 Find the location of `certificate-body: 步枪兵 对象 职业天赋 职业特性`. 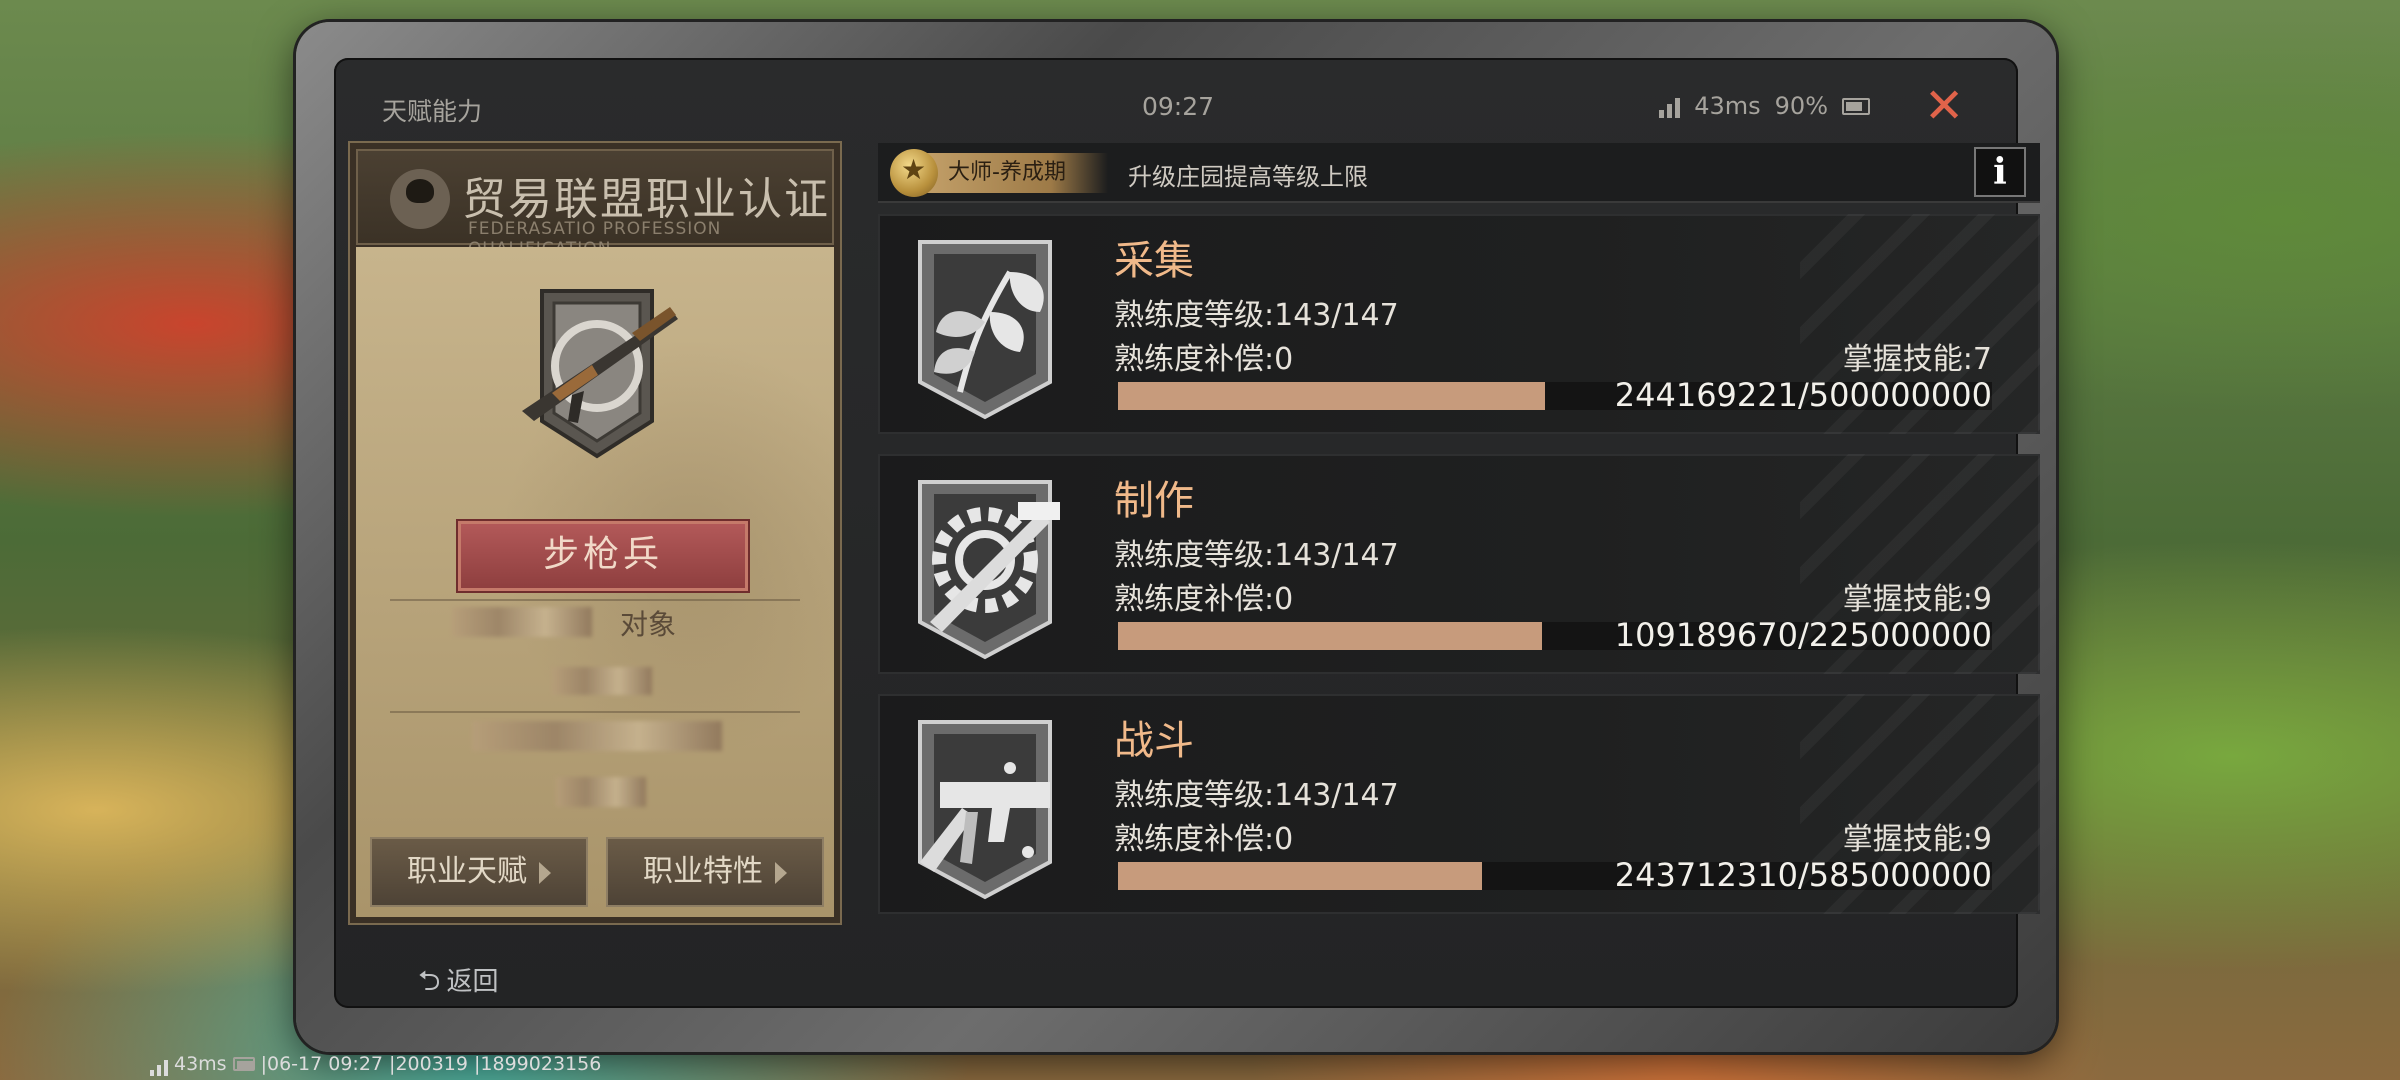

certificate-body: 步枪兵 对象 职业天赋 职业特性 is located at coordinates (595, 582).